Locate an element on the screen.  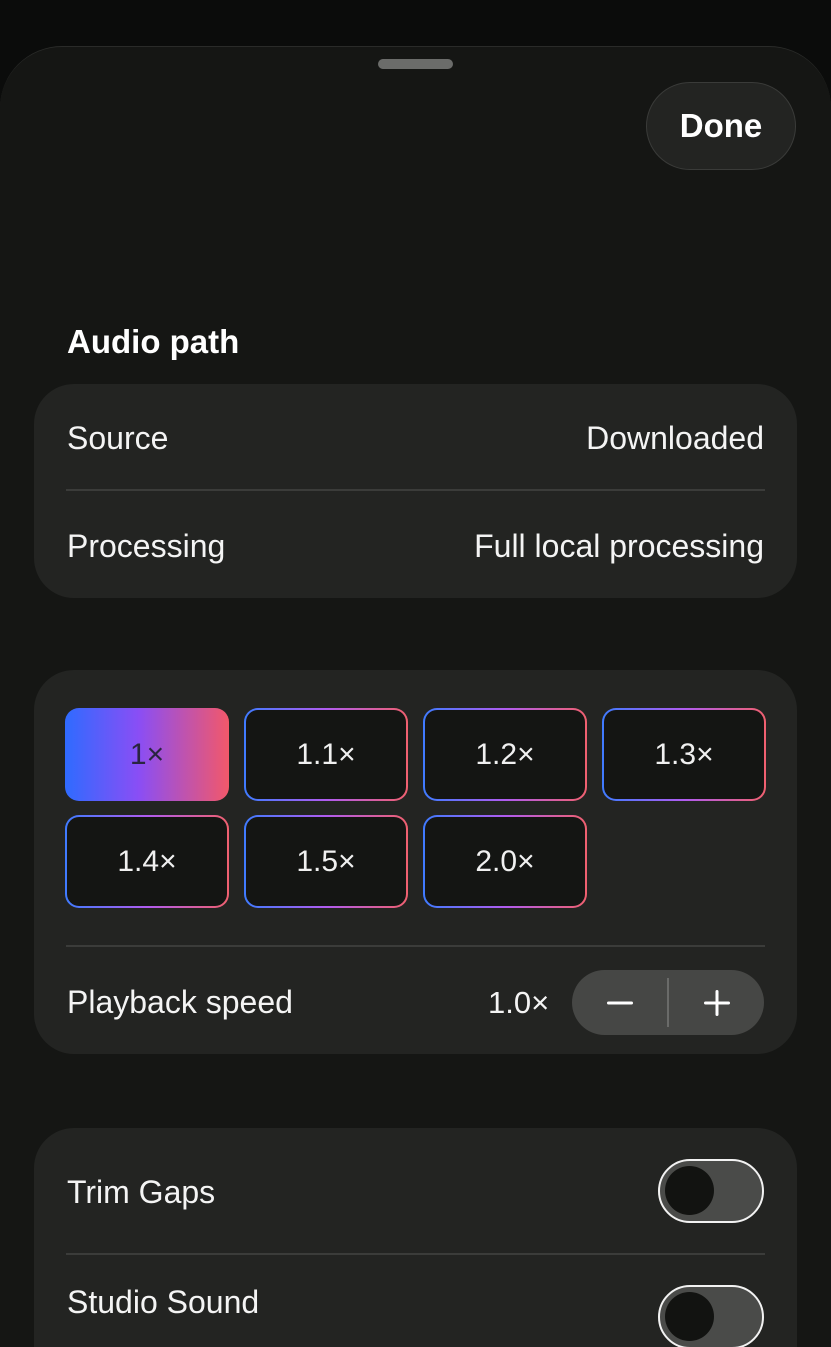
processing-row: Processing Full local processing is located at coordinates (415, 546).